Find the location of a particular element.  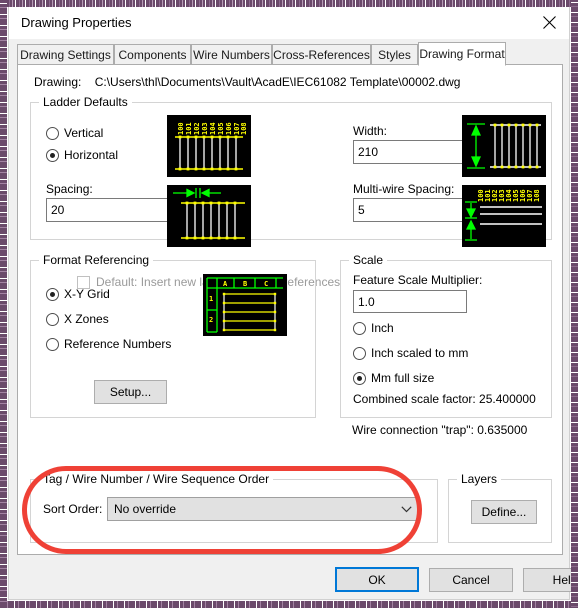

torn-edge-right is located at coordinates (574, 304).